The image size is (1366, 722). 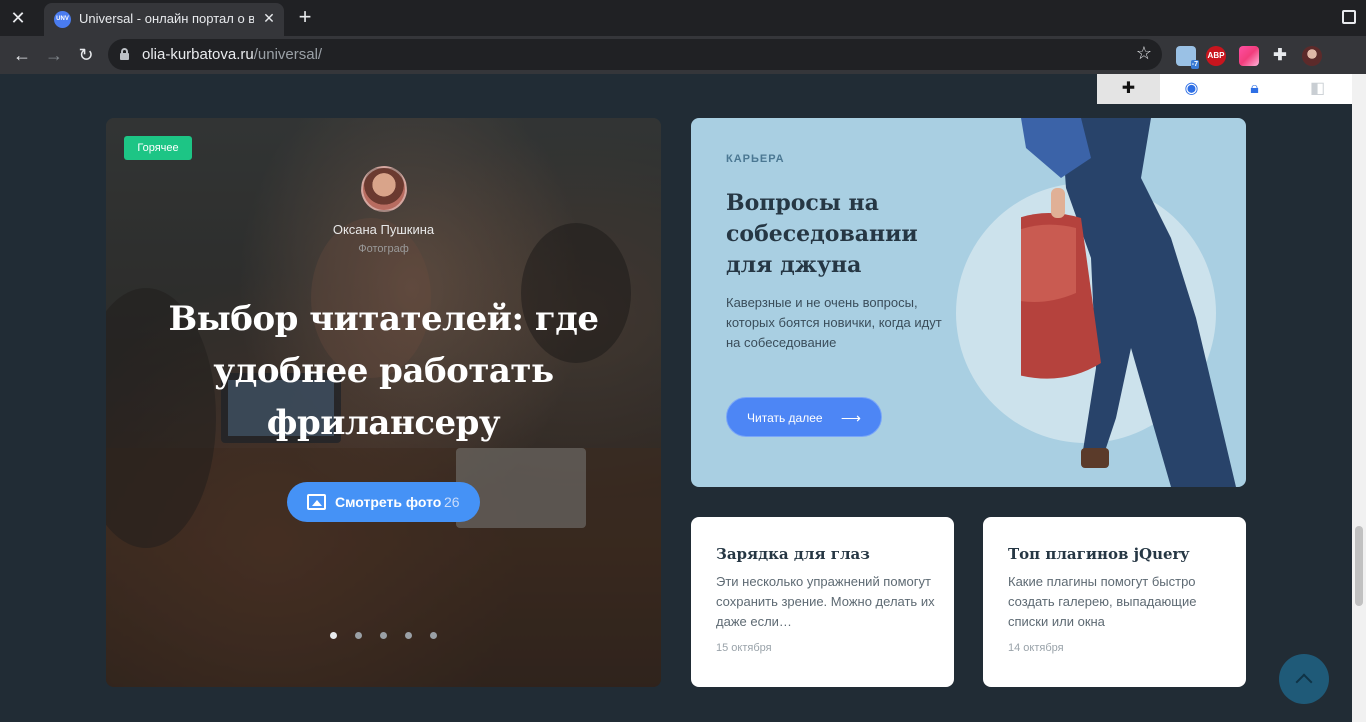 I want to click on arrow-right-icon: ⟶, so click(x=850, y=418).